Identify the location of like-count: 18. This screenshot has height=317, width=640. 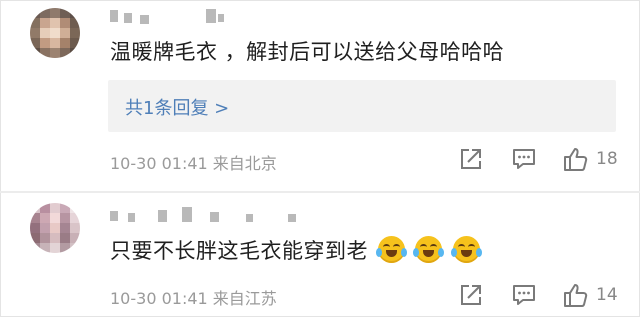
(607, 159).